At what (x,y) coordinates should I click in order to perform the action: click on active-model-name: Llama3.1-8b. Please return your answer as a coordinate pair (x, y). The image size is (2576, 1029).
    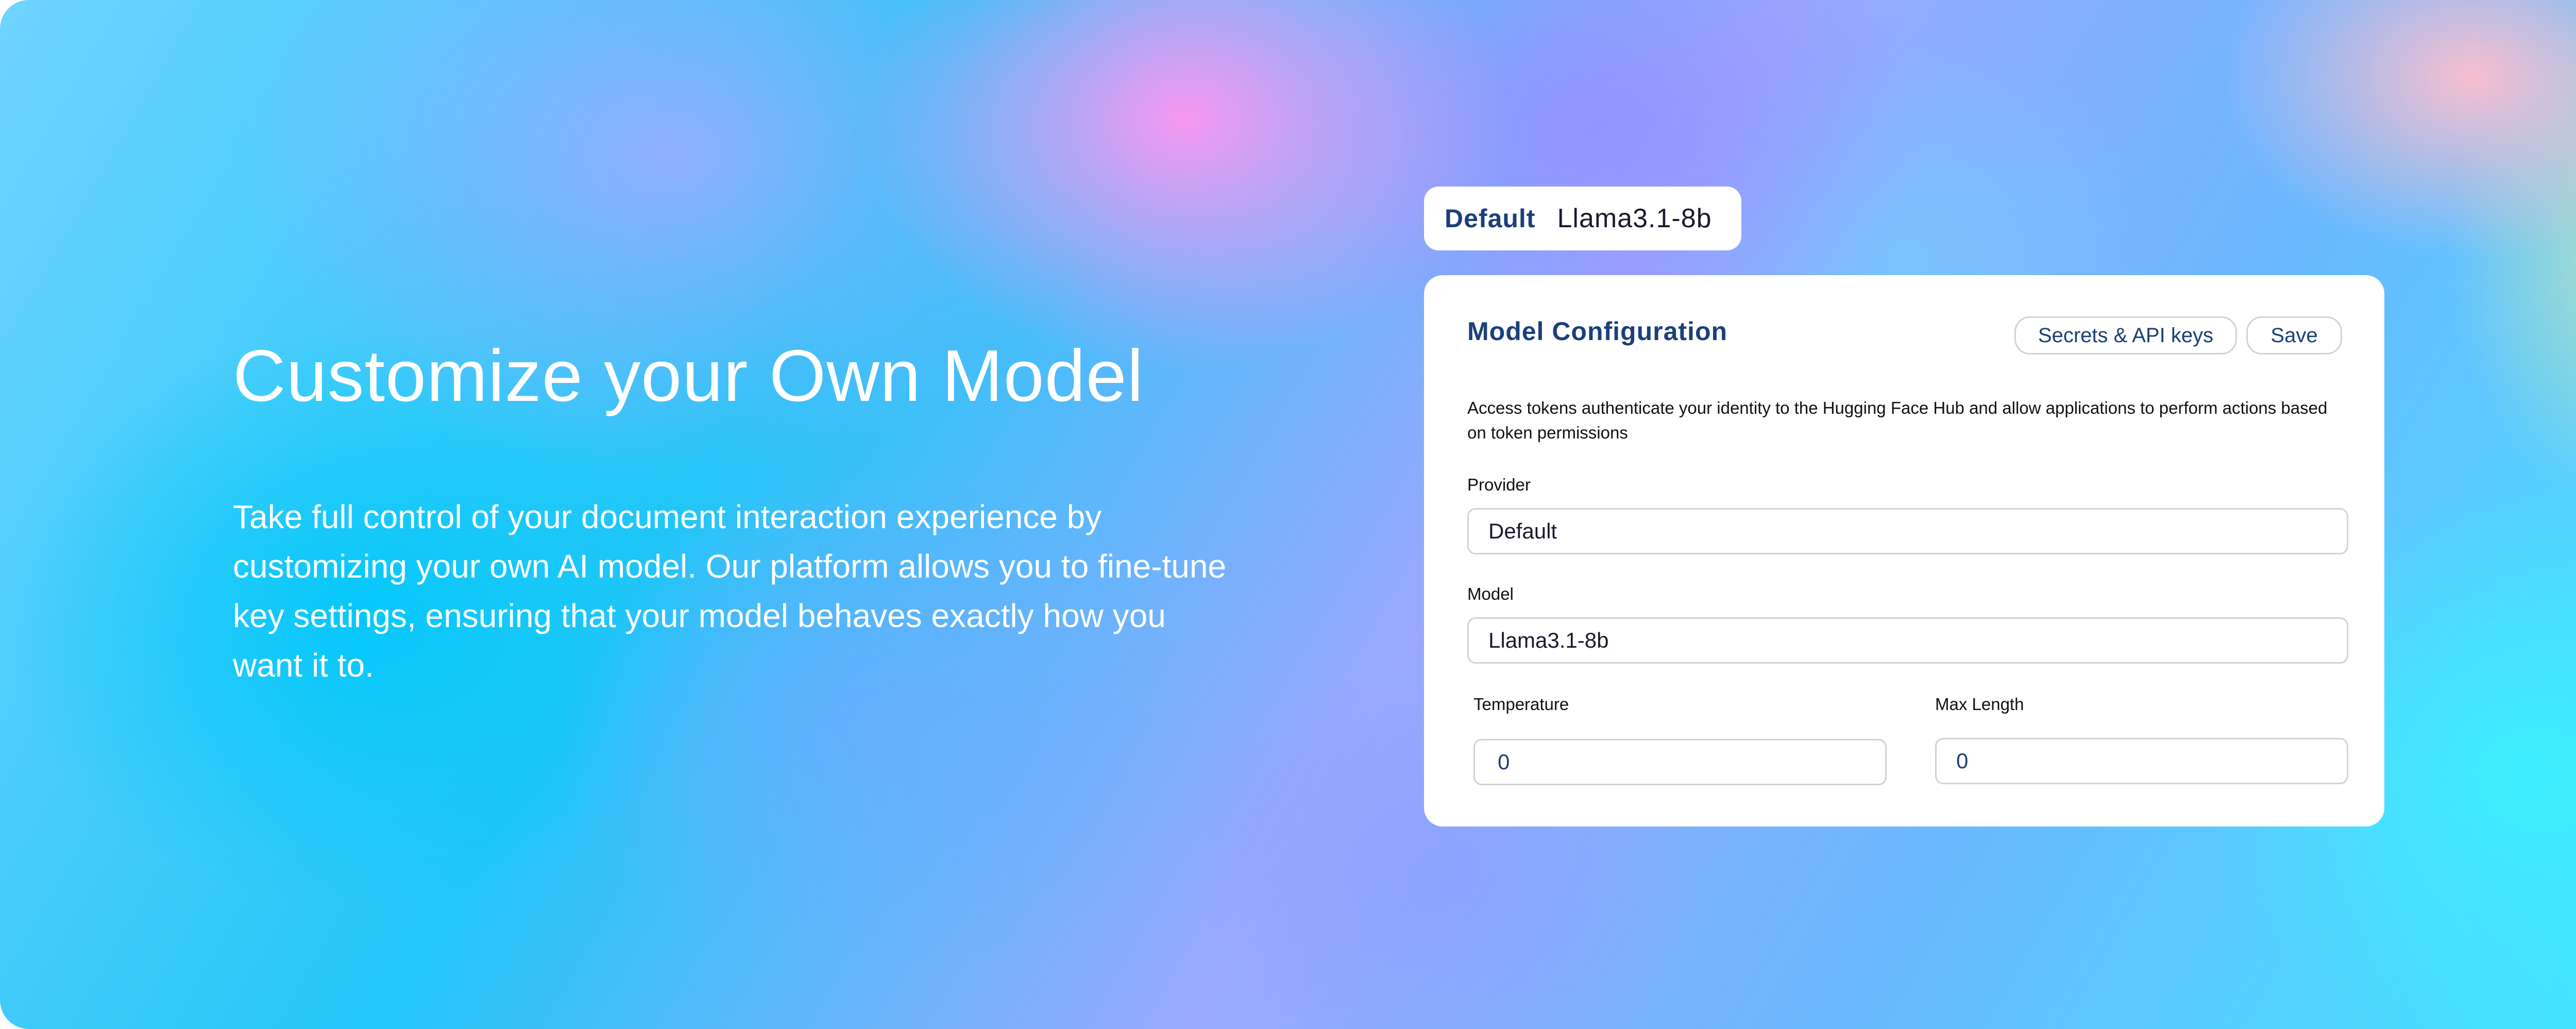
    Looking at the image, I should click on (1634, 218).